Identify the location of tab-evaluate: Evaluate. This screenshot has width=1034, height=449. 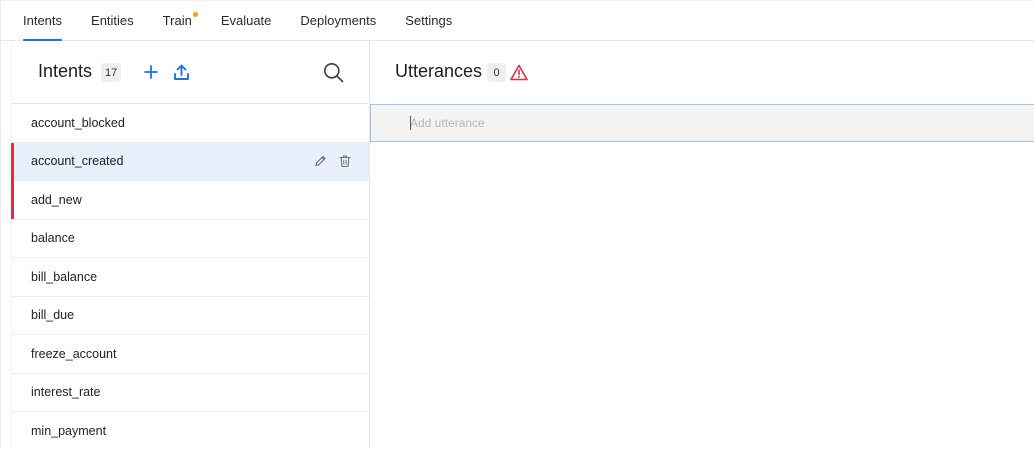
(246, 20).